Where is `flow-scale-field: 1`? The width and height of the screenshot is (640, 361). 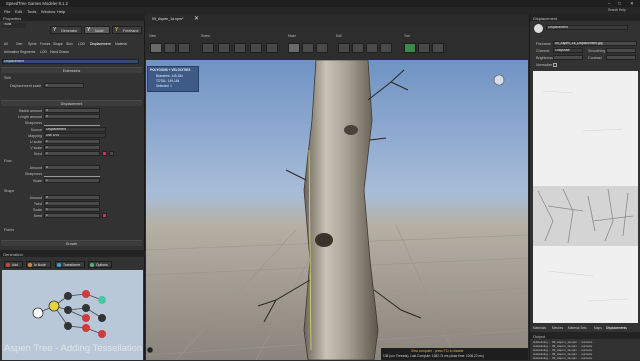
flow-scale-field: 1 is located at coordinates (72, 180).